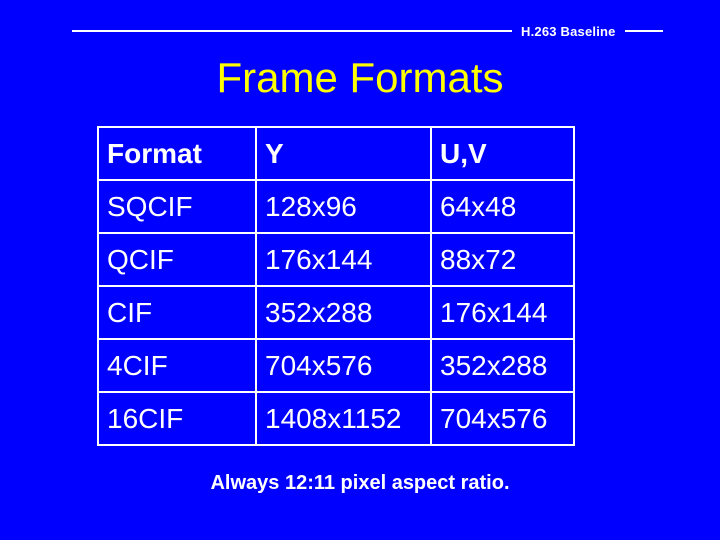 The width and height of the screenshot is (720, 540). I want to click on cell-format: CIF, so click(177, 312).